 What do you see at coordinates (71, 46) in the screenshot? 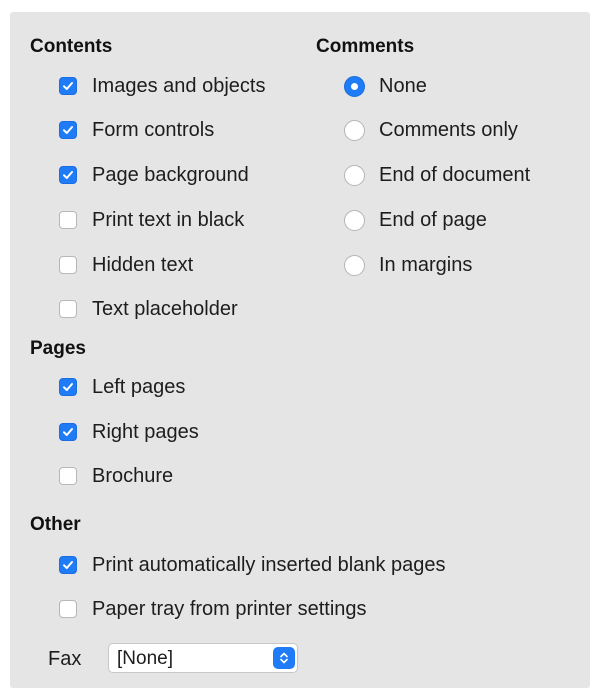
I see `contents-heading: Contents` at bounding box center [71, 46].